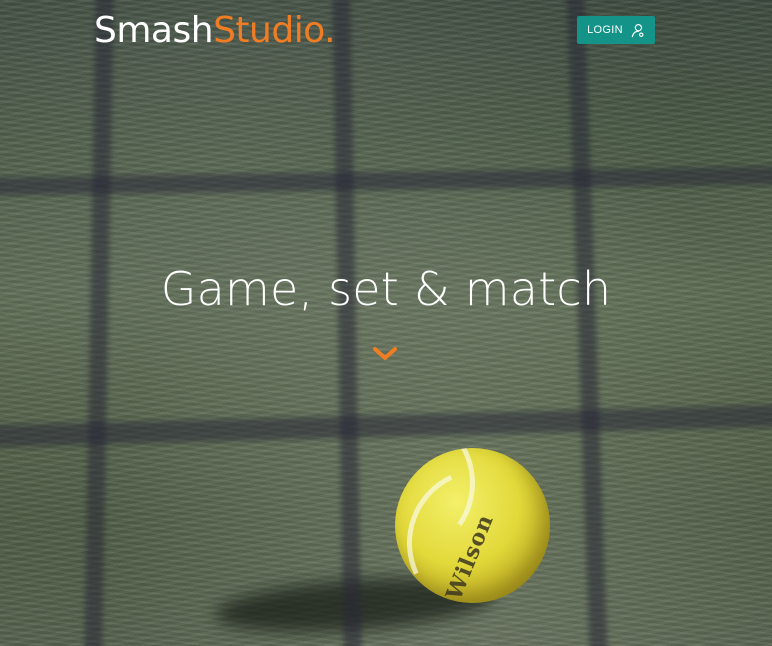 This screenshot has height=646, width=772. Describe the element at coordinates (637, 30) in the screenshot. I see `user-icon` at that location.